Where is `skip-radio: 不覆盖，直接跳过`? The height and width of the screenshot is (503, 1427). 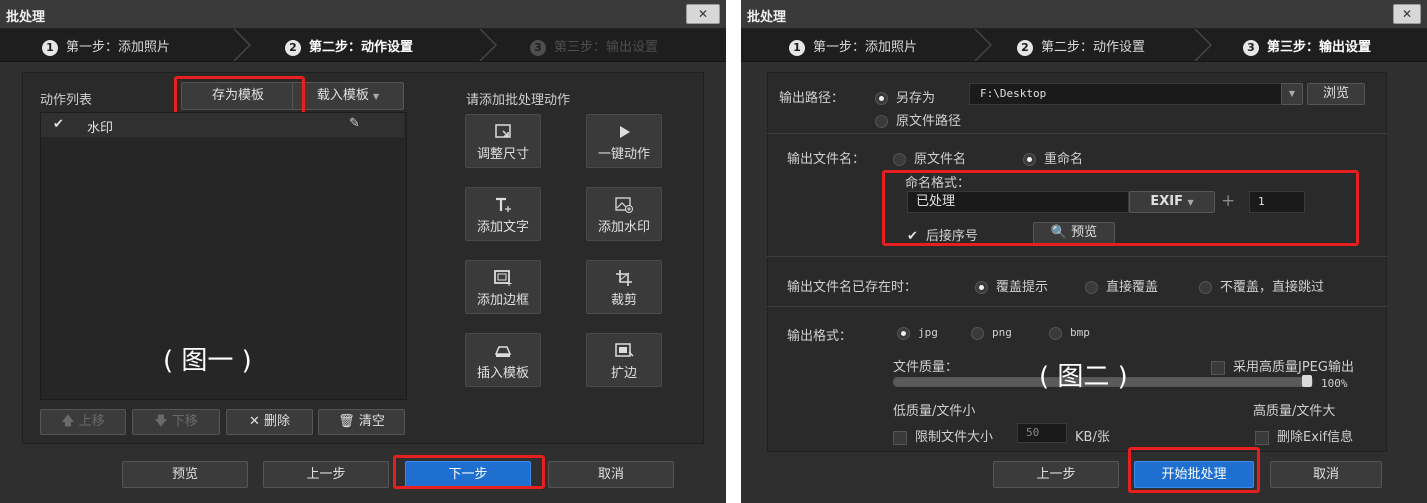
skip-radio: 不覆盖，直接跳过 is located at coordinates (1261, 285).